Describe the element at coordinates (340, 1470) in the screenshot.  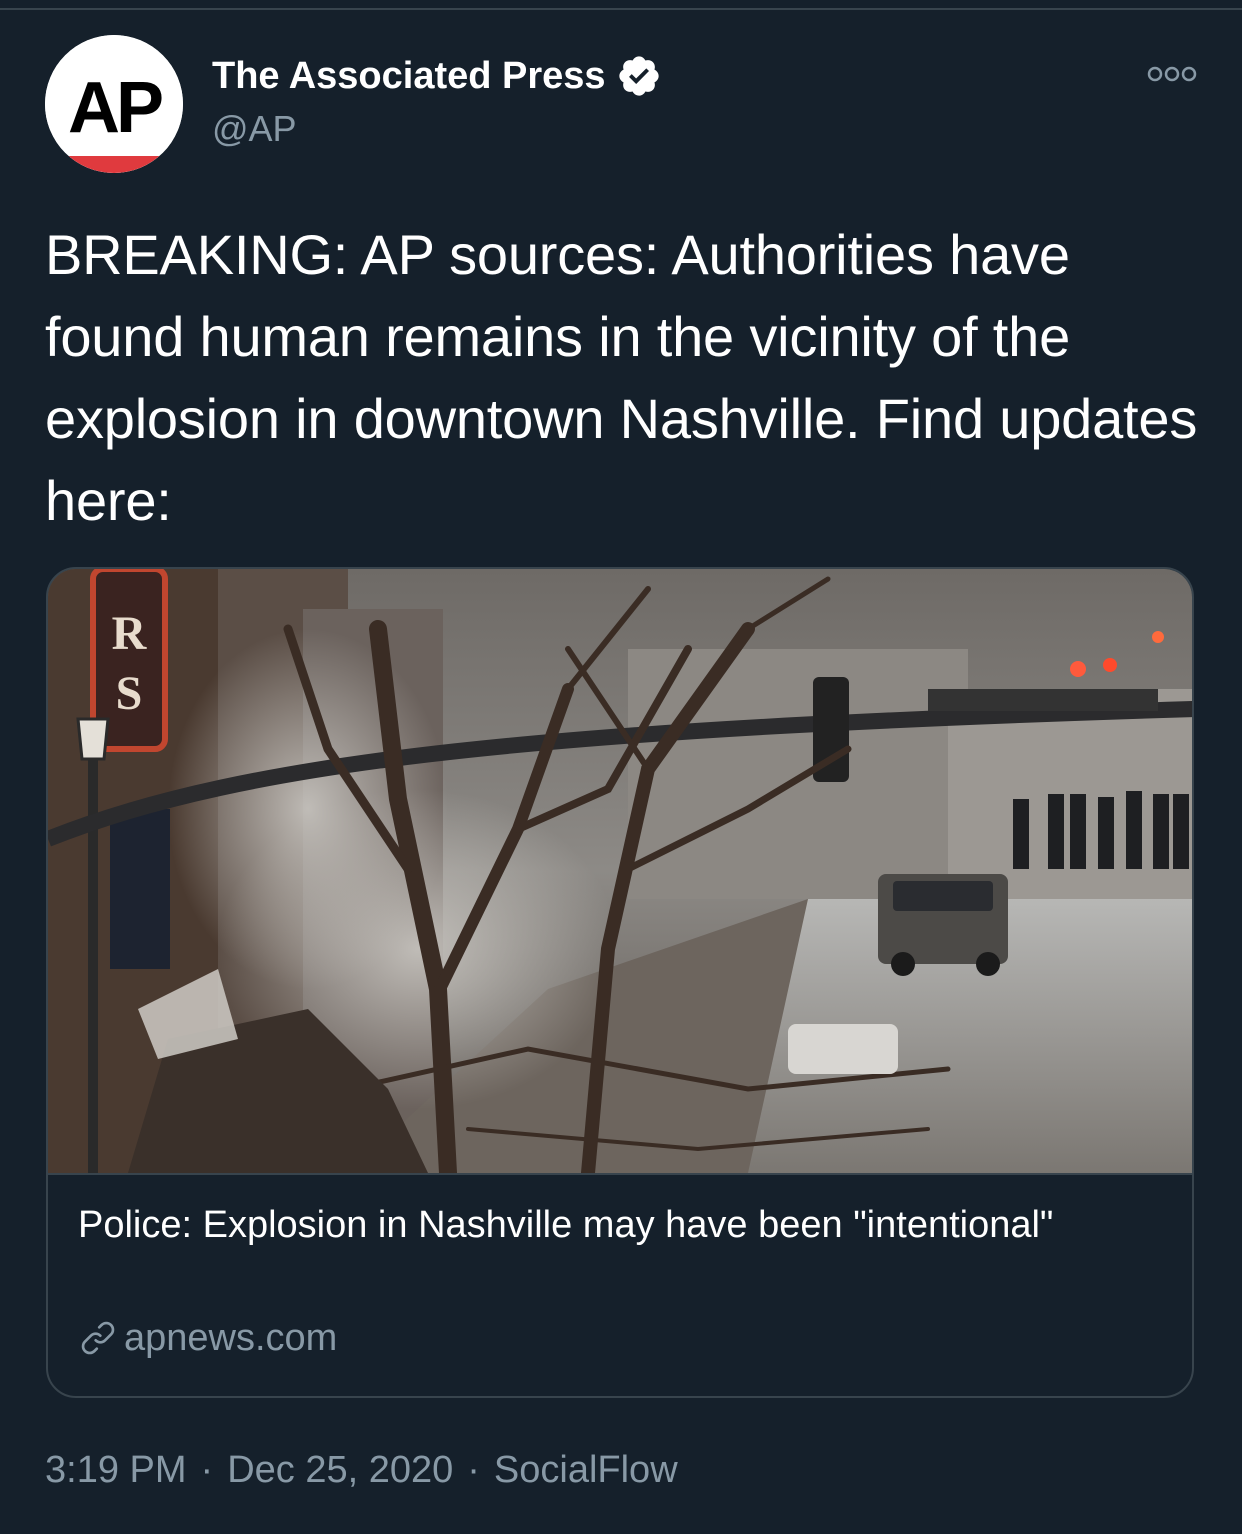
I see `tweet-date: Dec 25, 2020` at that location.